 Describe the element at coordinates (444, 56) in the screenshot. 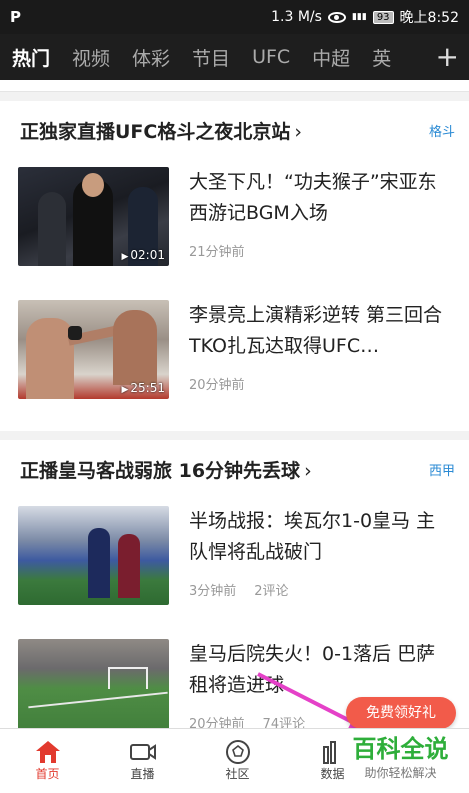

I see `plus-icon: +` at that location.